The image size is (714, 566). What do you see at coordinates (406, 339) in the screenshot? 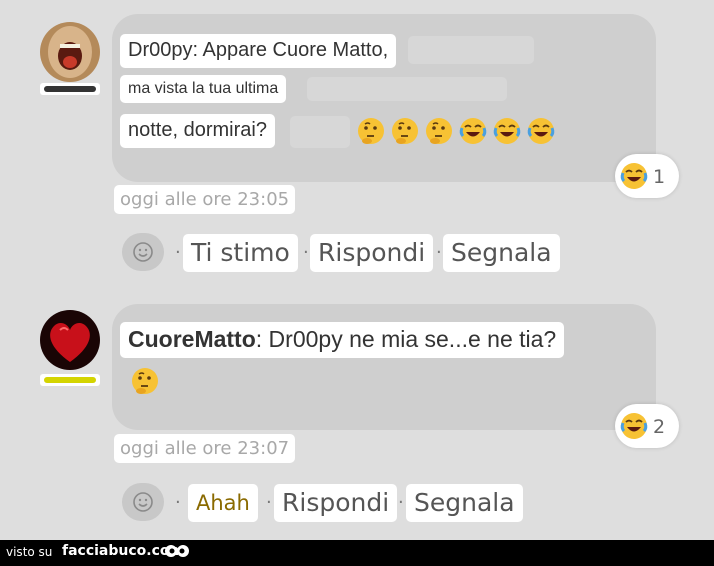
I see `comment-body: : Dr00py ne mia se...e ne tia?` at bounding box center [406, 339].